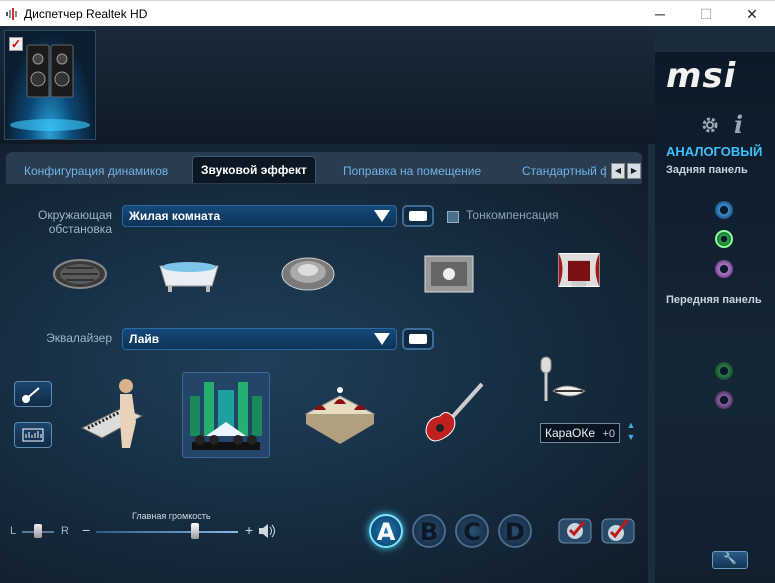 The height and width of the screenshot is (583, 775). What do you see at coordinates (175, 216) in the screenshot?
I see `environment-selected: Жилая комната` at bounding box center [175, 216].